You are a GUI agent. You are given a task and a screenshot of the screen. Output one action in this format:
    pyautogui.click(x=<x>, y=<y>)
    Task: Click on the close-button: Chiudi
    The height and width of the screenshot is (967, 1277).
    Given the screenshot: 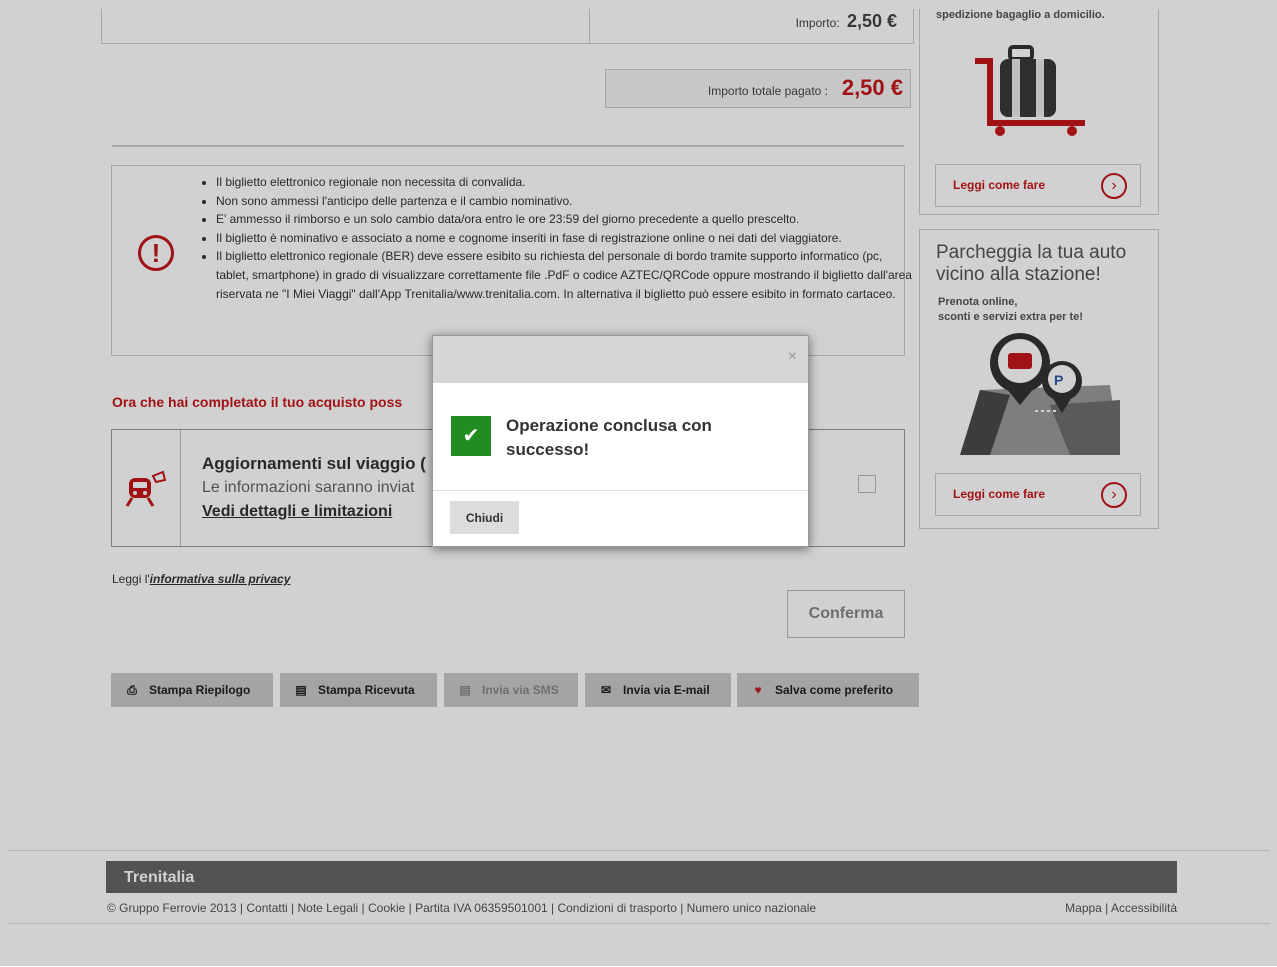 What is the action you would take?
    pyautogui.click(x=484, y=517)
    